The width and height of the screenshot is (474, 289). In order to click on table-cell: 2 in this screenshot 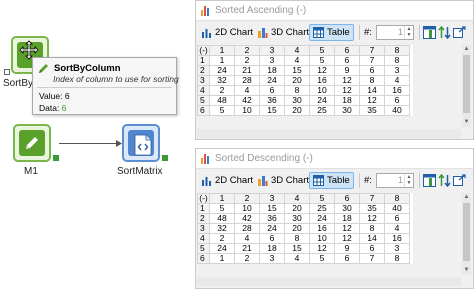, I will do `click(247, 258)`.